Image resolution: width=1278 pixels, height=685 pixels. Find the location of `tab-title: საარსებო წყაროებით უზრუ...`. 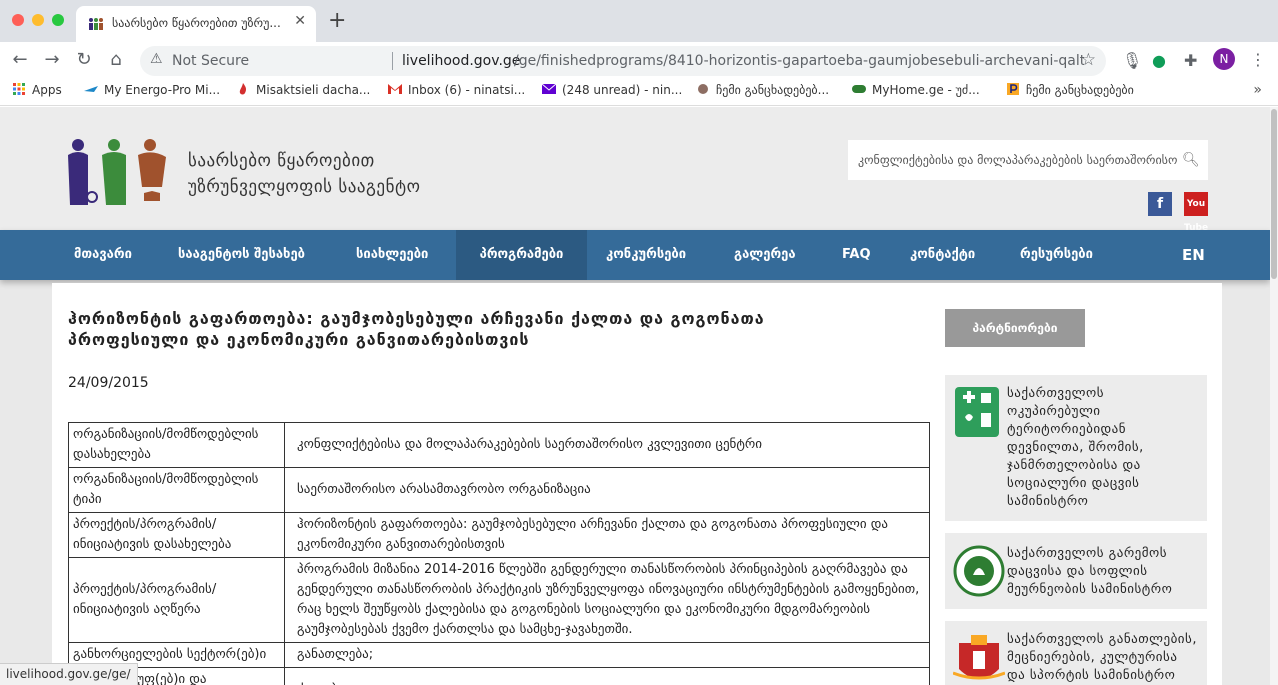

tab-title: საარსებო წყაროებით უზრუ... is located at coordinates (196, 23).